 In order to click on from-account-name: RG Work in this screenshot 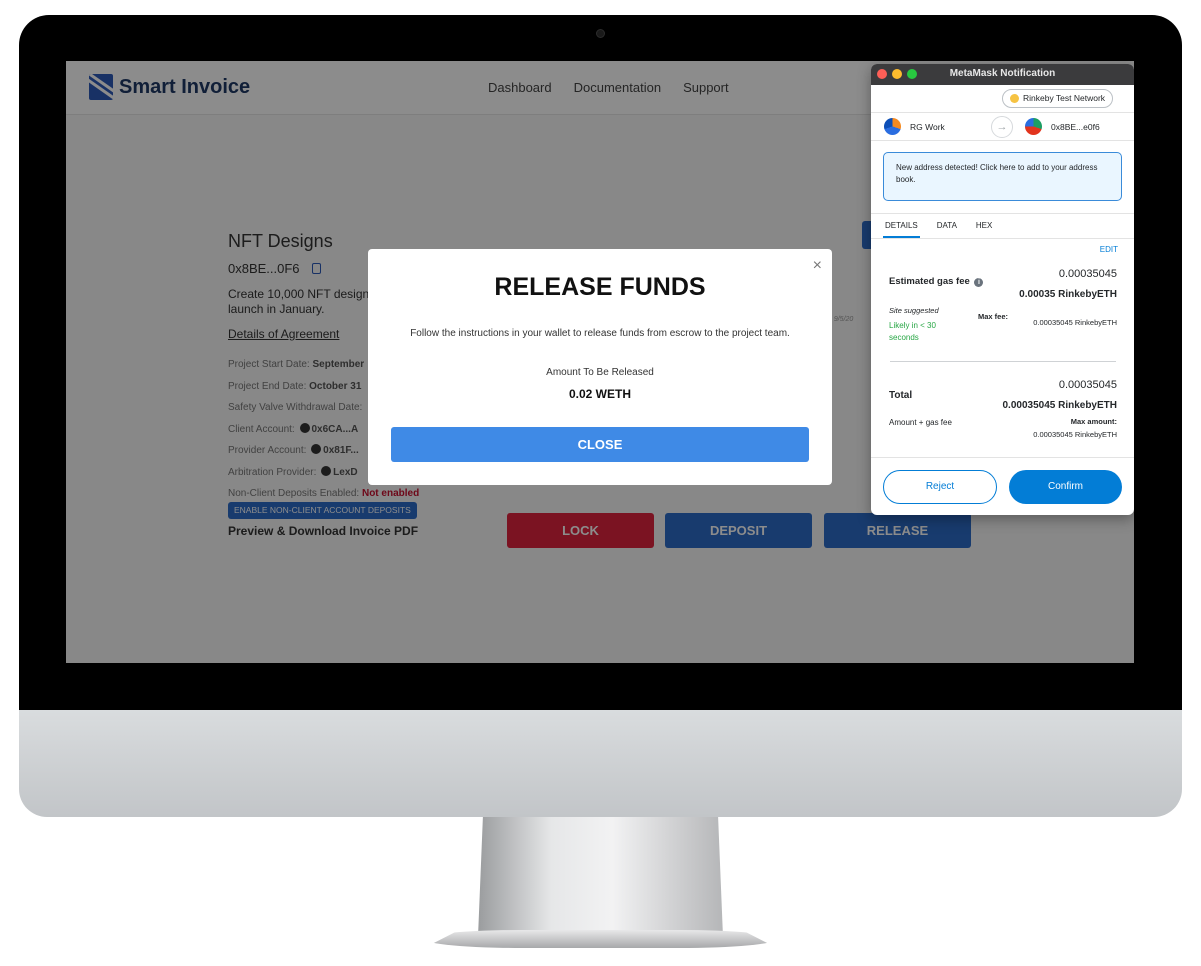, I will do `click(927, 126)`.